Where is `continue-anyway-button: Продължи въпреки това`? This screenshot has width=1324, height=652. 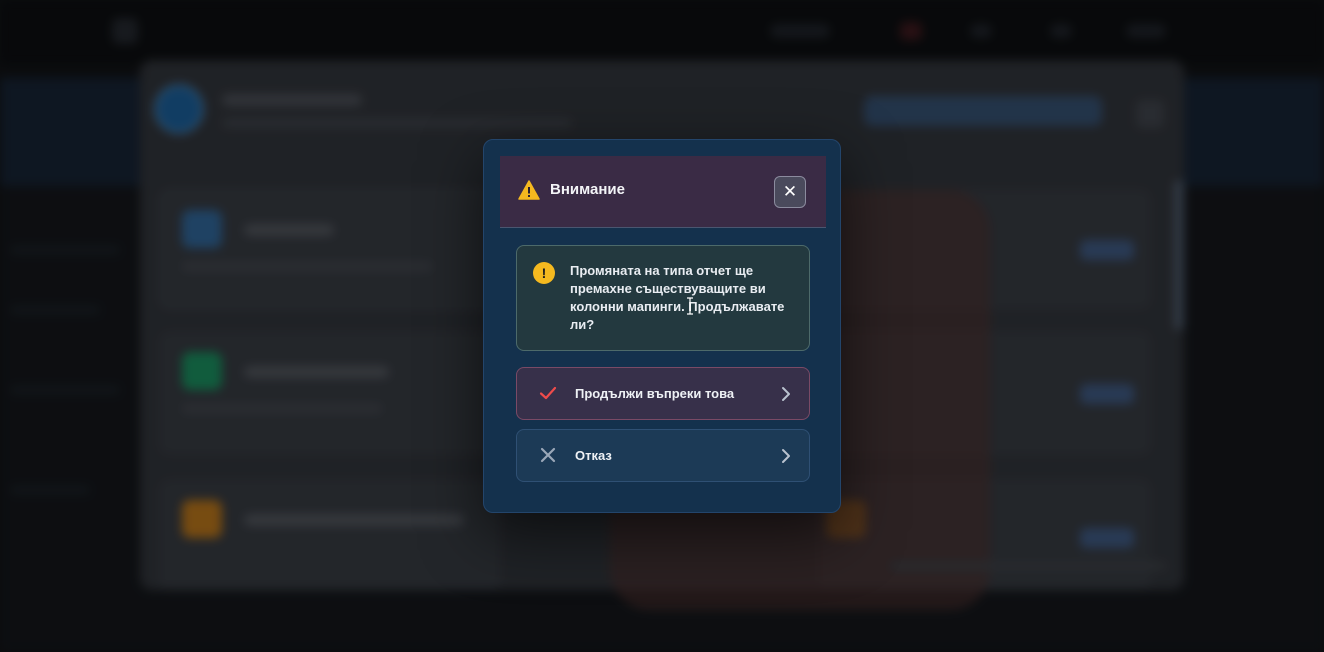
continue-anyway-button: Продължи въпреки това is located at coordinates (663, 393).